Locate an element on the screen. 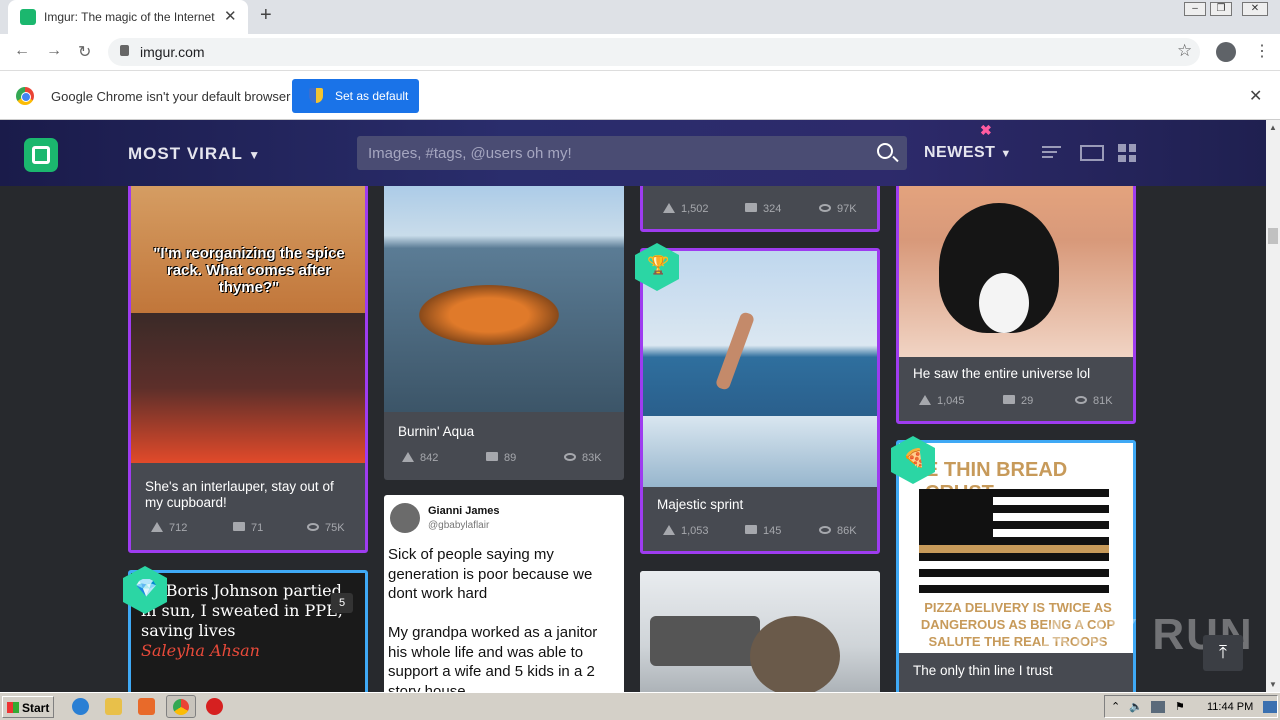 Image resolution: width=1280 pixels, height=720 pixels. scrollbar-thumb is located at coordinates (1273, 236).